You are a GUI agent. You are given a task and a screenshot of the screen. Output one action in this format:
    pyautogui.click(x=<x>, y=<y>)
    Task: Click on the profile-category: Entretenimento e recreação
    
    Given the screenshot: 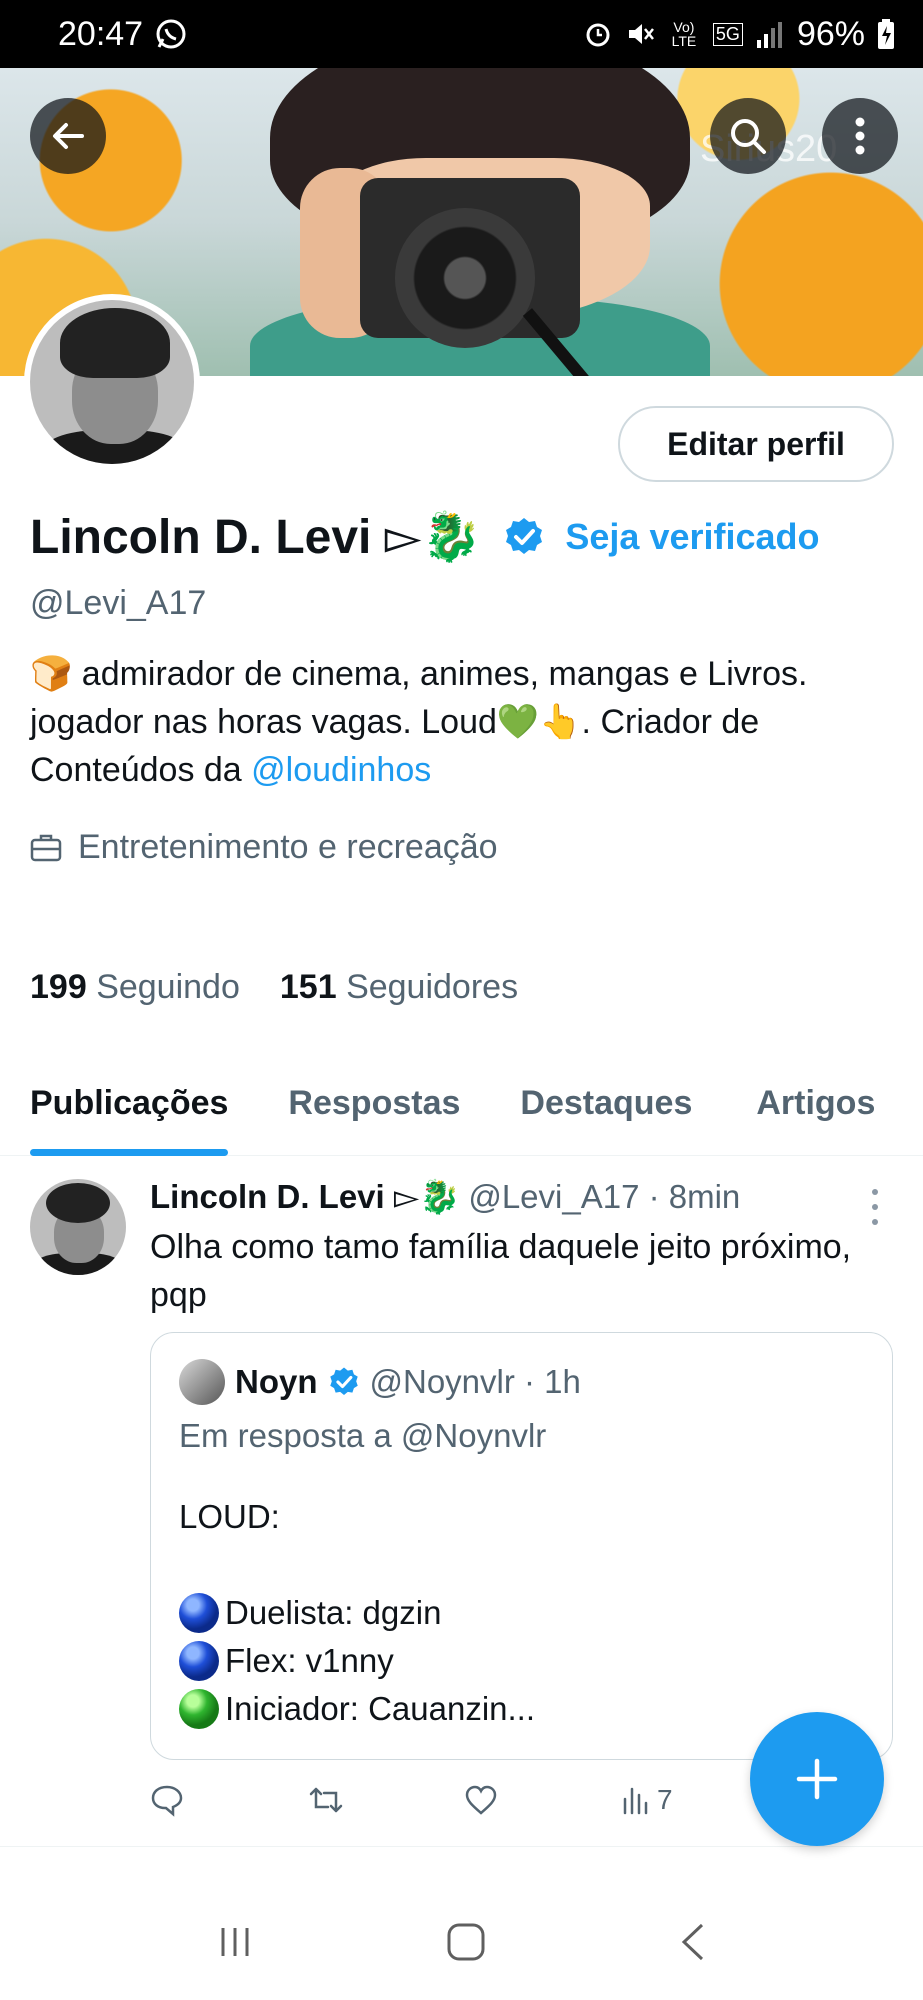 What is the action you would take?
    pyautogui.click(x=264, y=847)
    